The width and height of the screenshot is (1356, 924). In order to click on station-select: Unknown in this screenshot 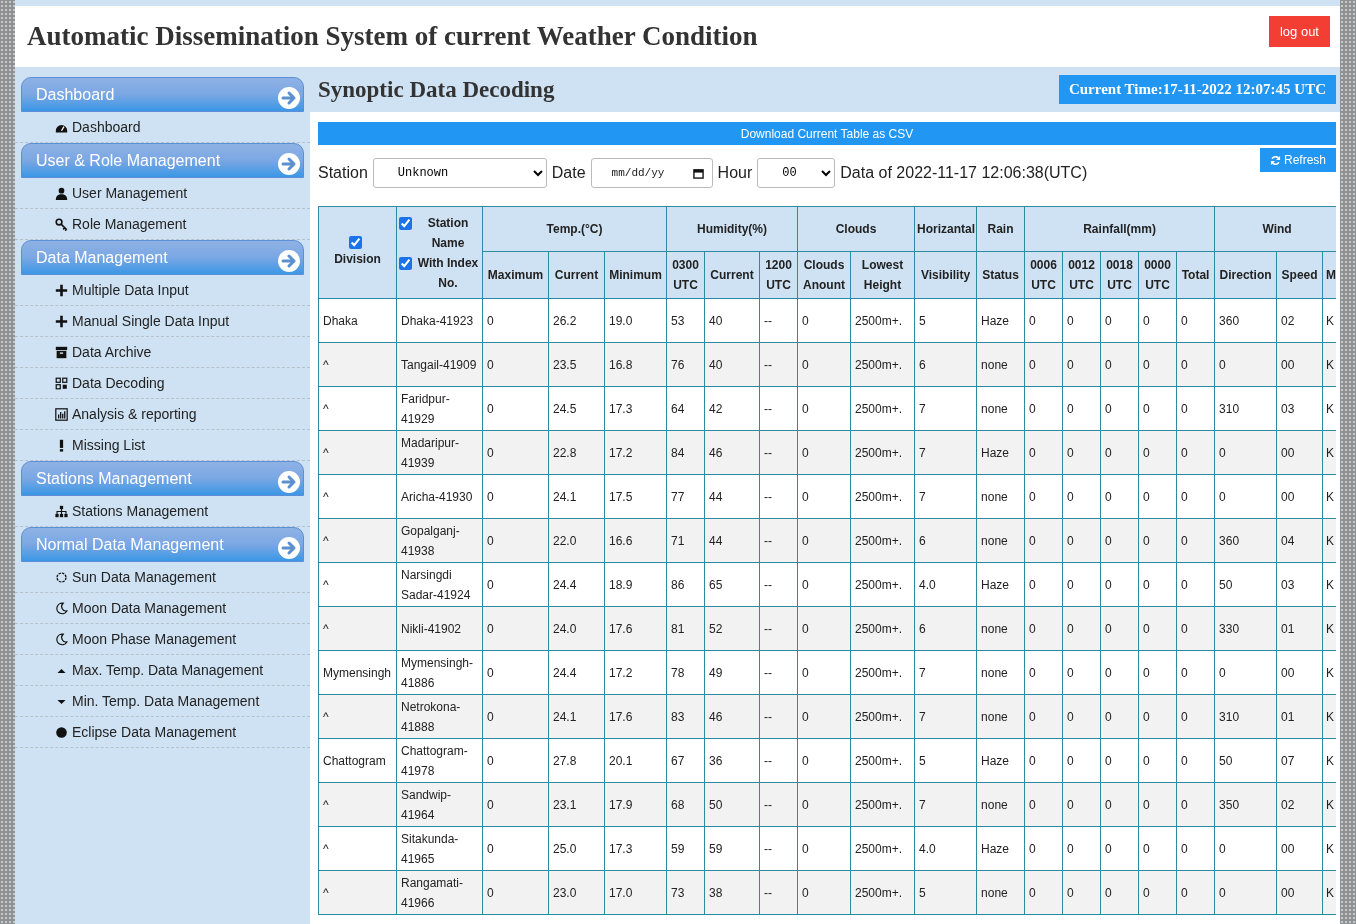, I will do `click(459, 173)`.